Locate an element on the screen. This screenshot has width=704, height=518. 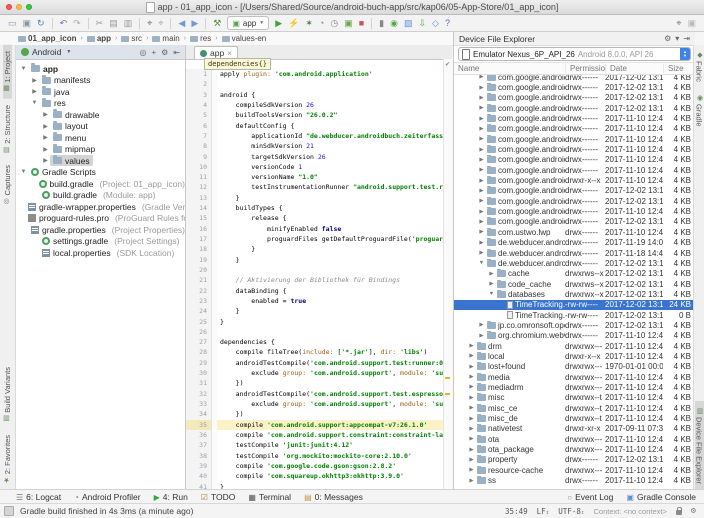
minimize-window-button is located at coordinates (19, 7).